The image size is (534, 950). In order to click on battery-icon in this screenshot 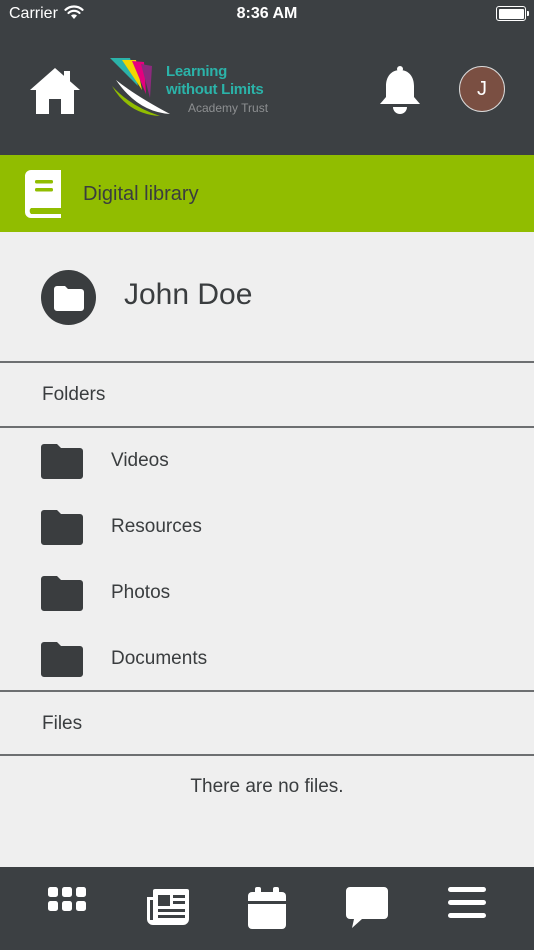, I will do `click(512, 13)`.